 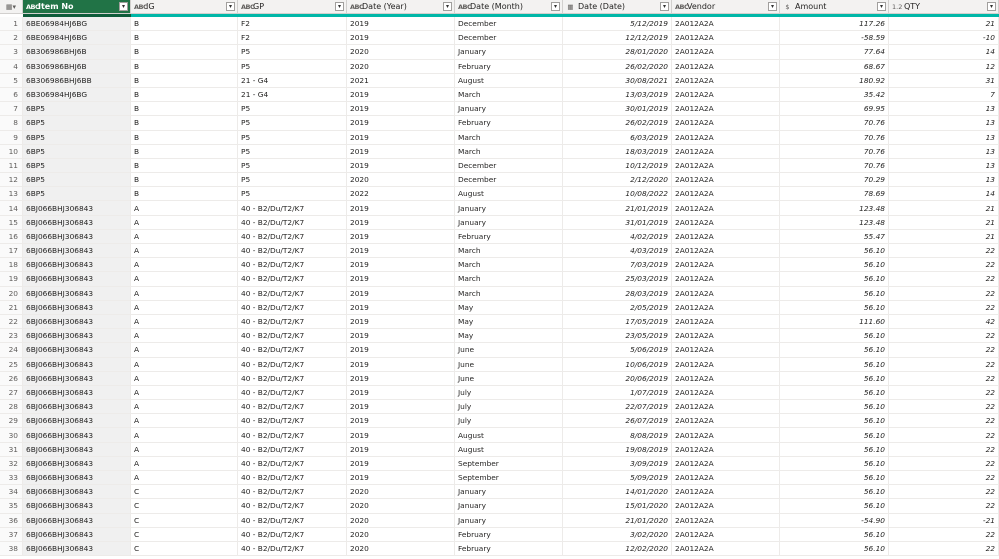 I want to click on row-number: 14, so click(x=11, y=208).